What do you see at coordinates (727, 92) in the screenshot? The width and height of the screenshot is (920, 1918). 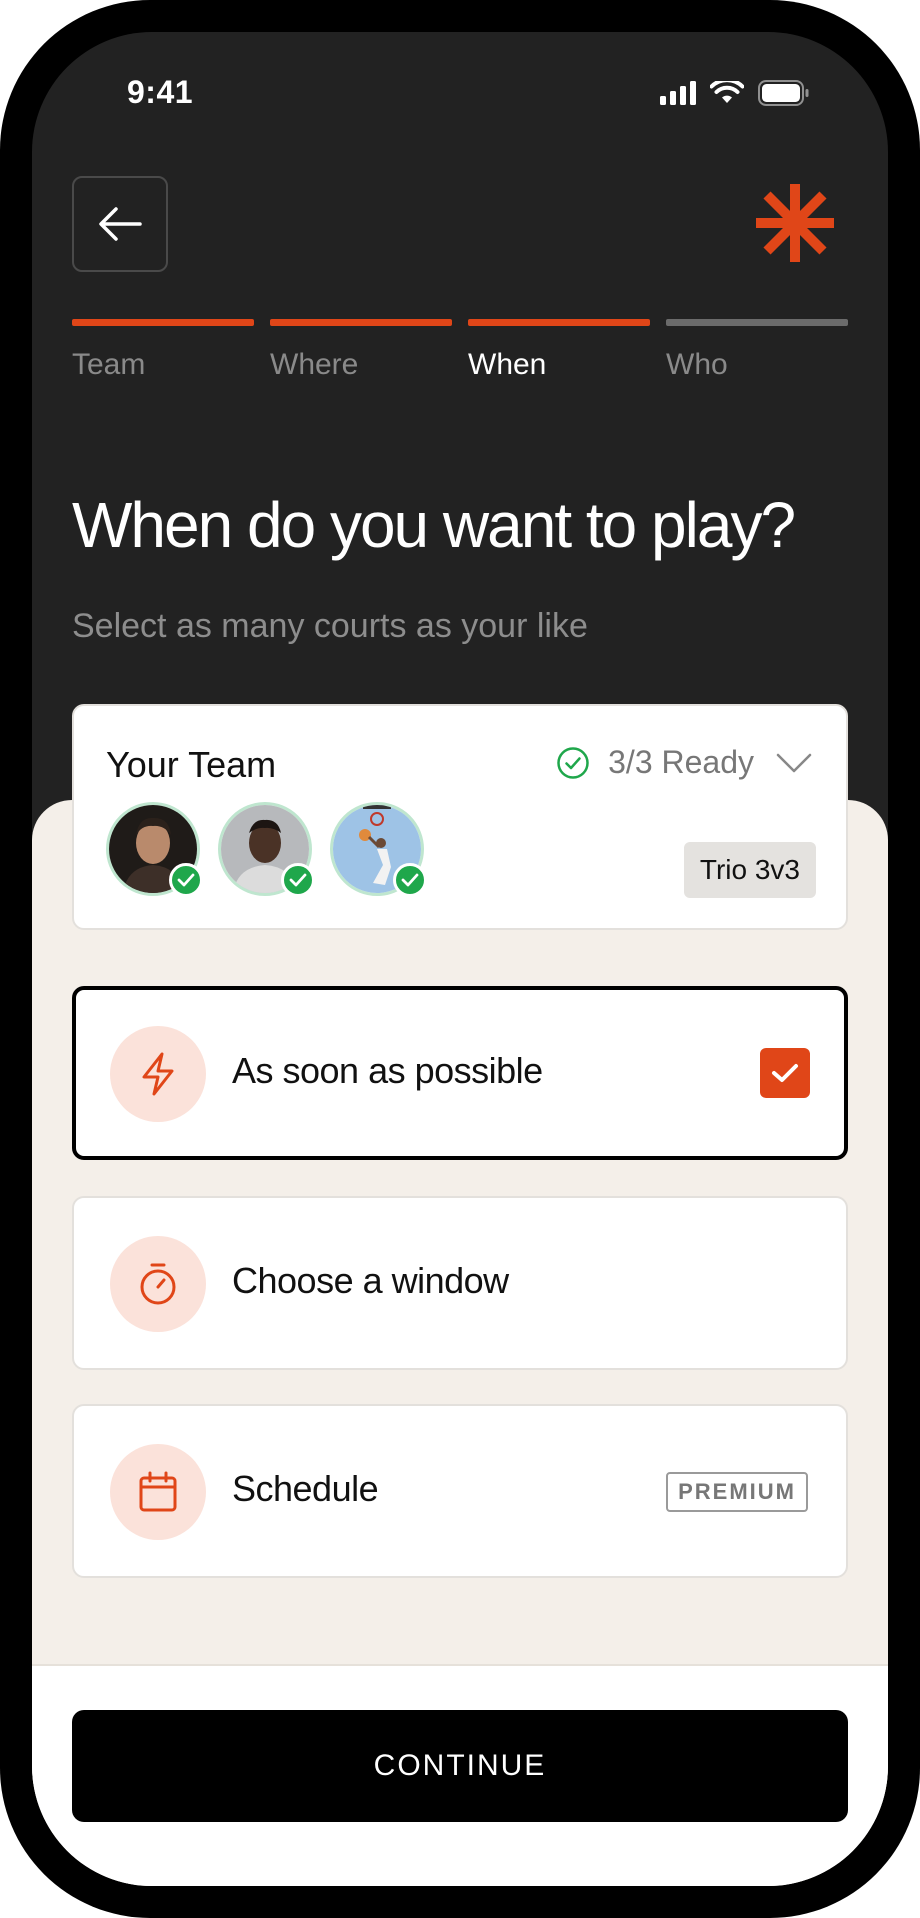 I see `wifi-icon` at bounding box center [727, 92].